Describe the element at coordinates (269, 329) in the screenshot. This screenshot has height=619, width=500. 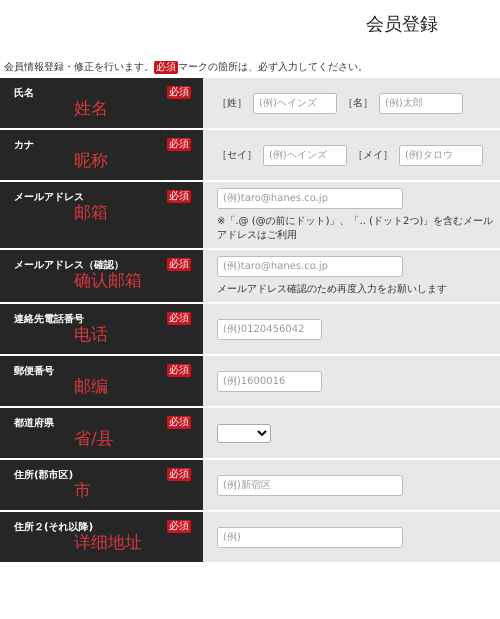
I see `input-field: (例)0120456042` at that location.